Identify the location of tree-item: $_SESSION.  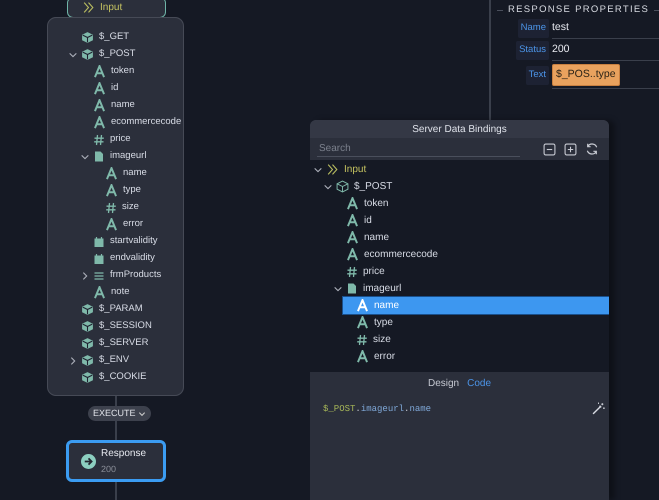
(125, 326).